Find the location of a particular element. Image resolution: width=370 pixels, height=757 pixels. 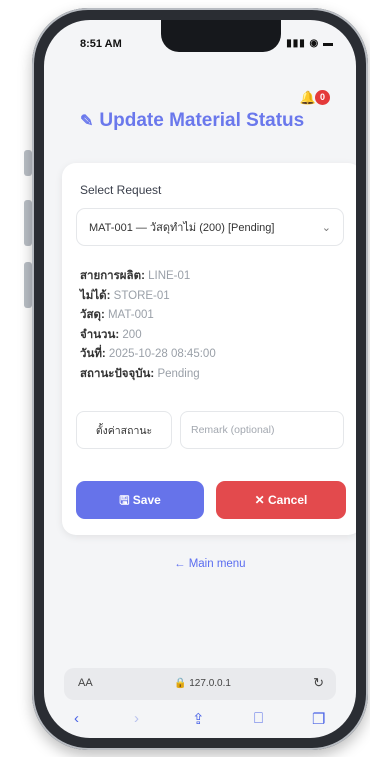

url-text: 🔒 127.0.0.1 is located at coordinates (202, 683).